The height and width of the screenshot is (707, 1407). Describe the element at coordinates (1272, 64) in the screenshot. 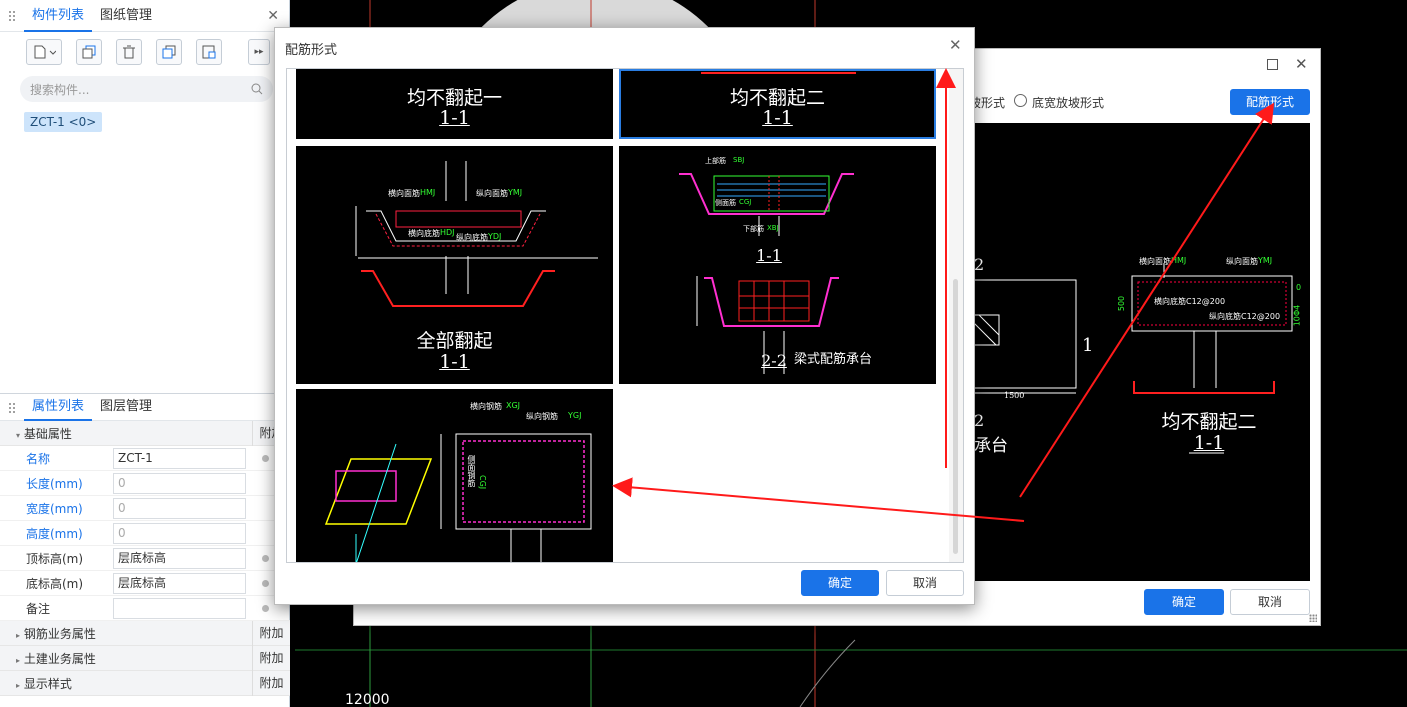

I see `maximize-icon` at that location.